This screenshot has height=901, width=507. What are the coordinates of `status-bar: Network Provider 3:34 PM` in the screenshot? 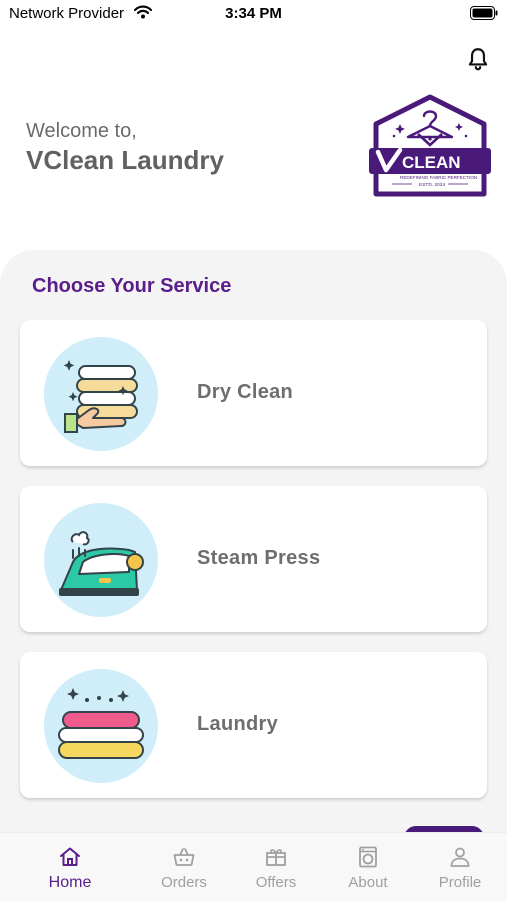 It's located at (253, 15).